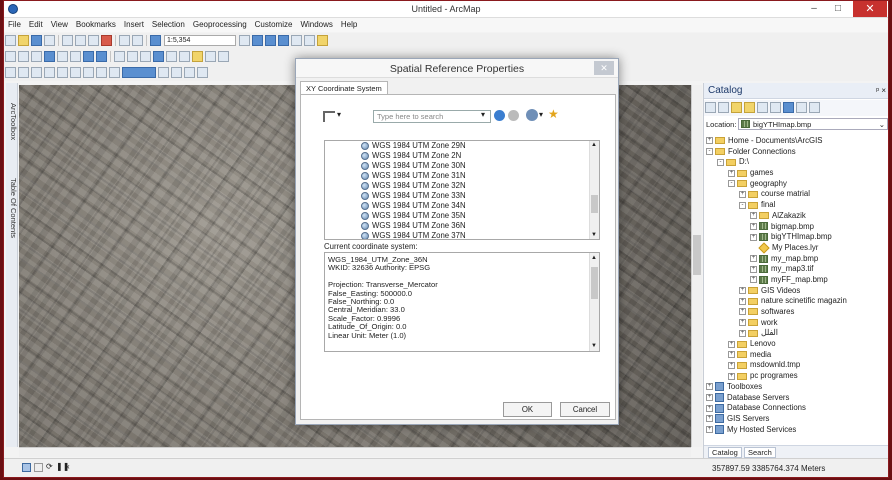  I want to click on catalog-tree-item: + work, so click(797, 323).